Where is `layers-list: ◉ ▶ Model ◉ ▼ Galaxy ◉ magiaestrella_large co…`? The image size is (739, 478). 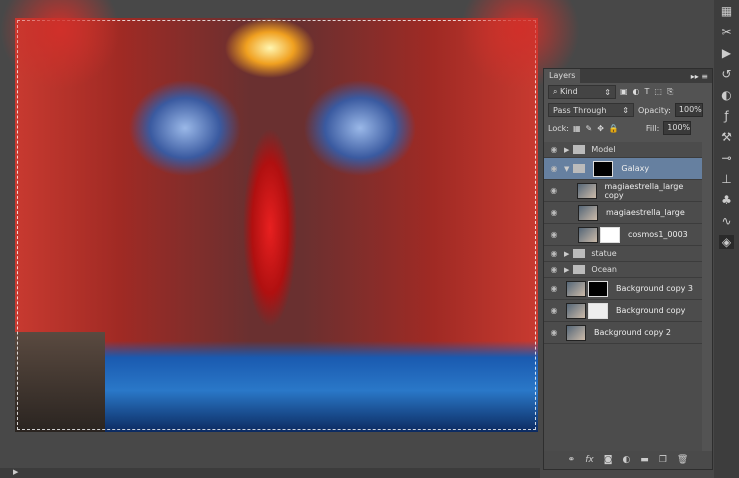
layers-list: ◉ ▶ Model ◉ ▼ Galaxy ◉ magiaestrella_large co… is located at coordinates (623, 296).